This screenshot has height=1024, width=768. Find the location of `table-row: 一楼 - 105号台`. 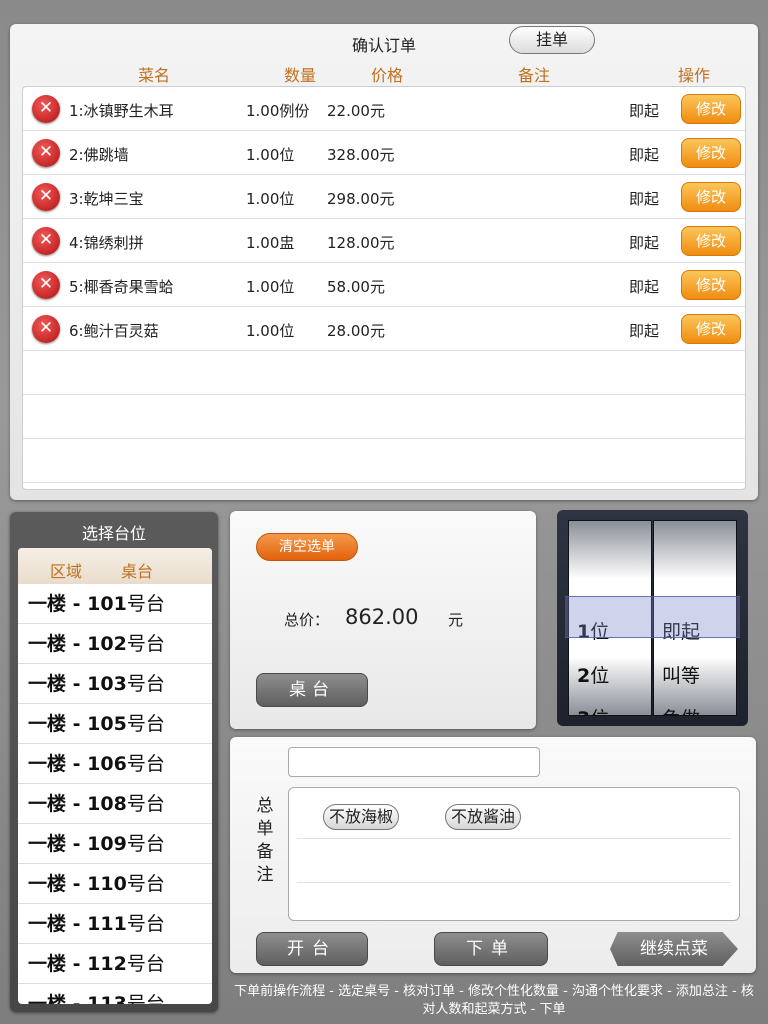

table-row: 一楼 - 105号台 is located at coordinates (115, 724).